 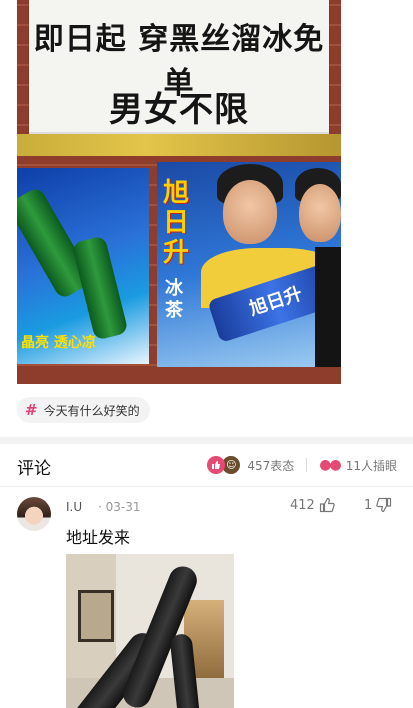 What do you see at coordinates (176, 223) in the screenshot?
I see `poster-brand-text: 旭日升` at bounding box center [176, 223].